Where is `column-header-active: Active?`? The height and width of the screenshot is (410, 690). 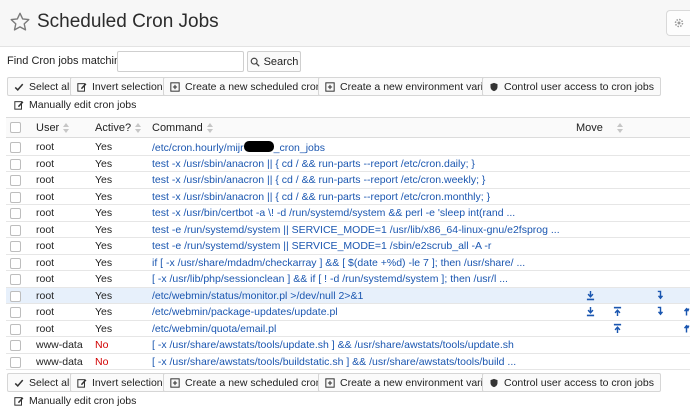
column-header-active: Active? is located at coordinates (118, 128).